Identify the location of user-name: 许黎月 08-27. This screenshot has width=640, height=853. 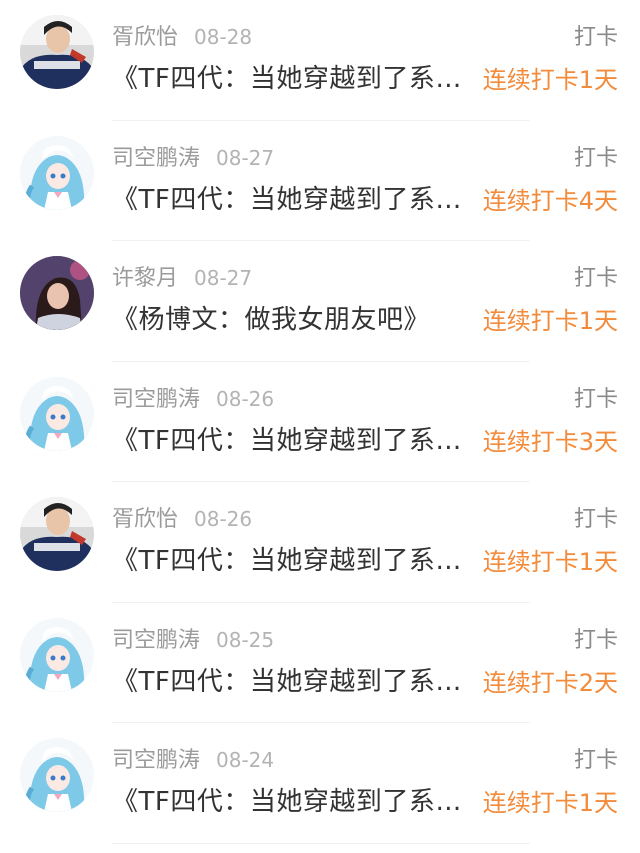
(182, 276).